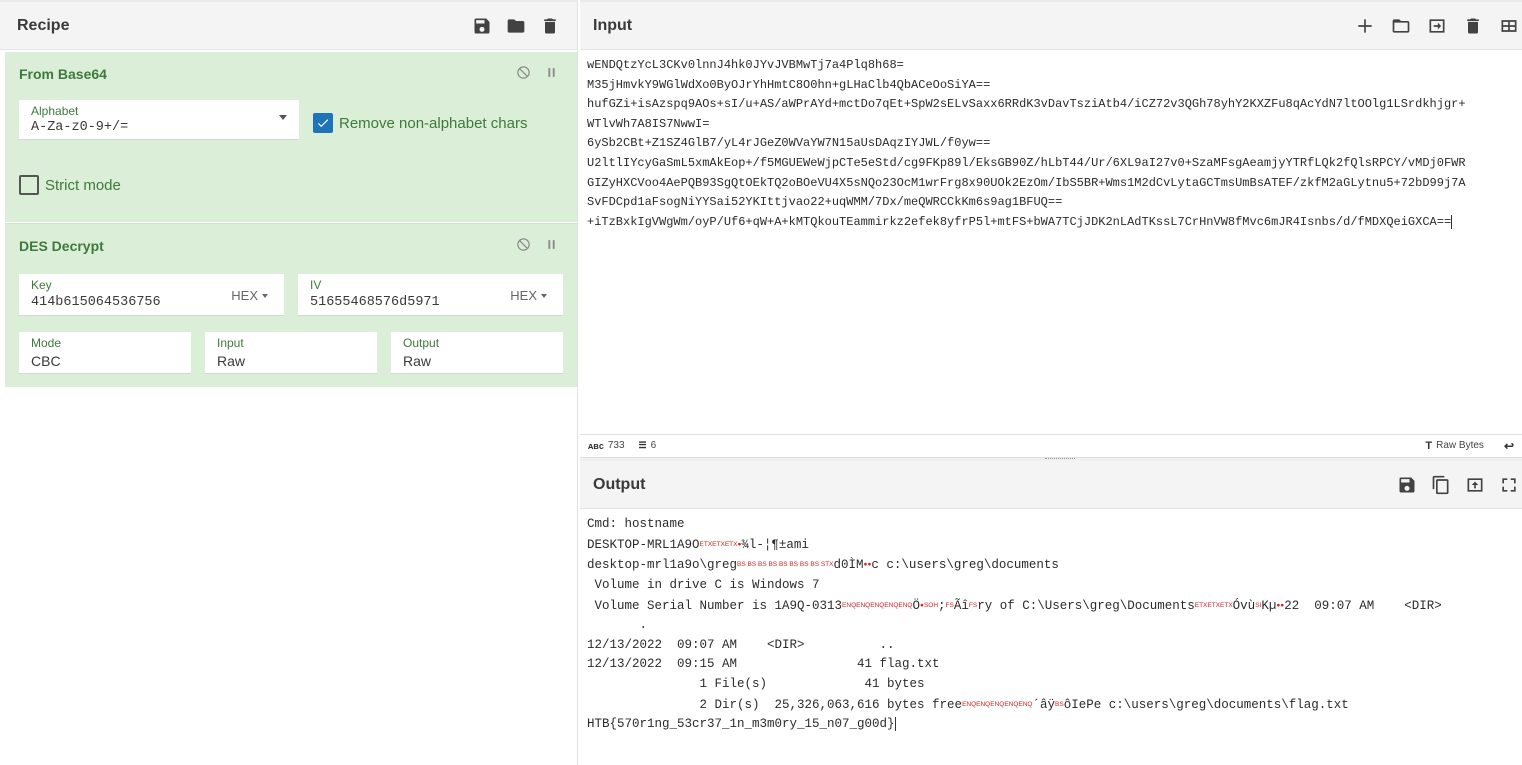 The image size is (1522, 765). What do you see at coordinates (1269, 605) in the screenshot?
I see `output-text: Kµ` at bounding box center [1269, 605].